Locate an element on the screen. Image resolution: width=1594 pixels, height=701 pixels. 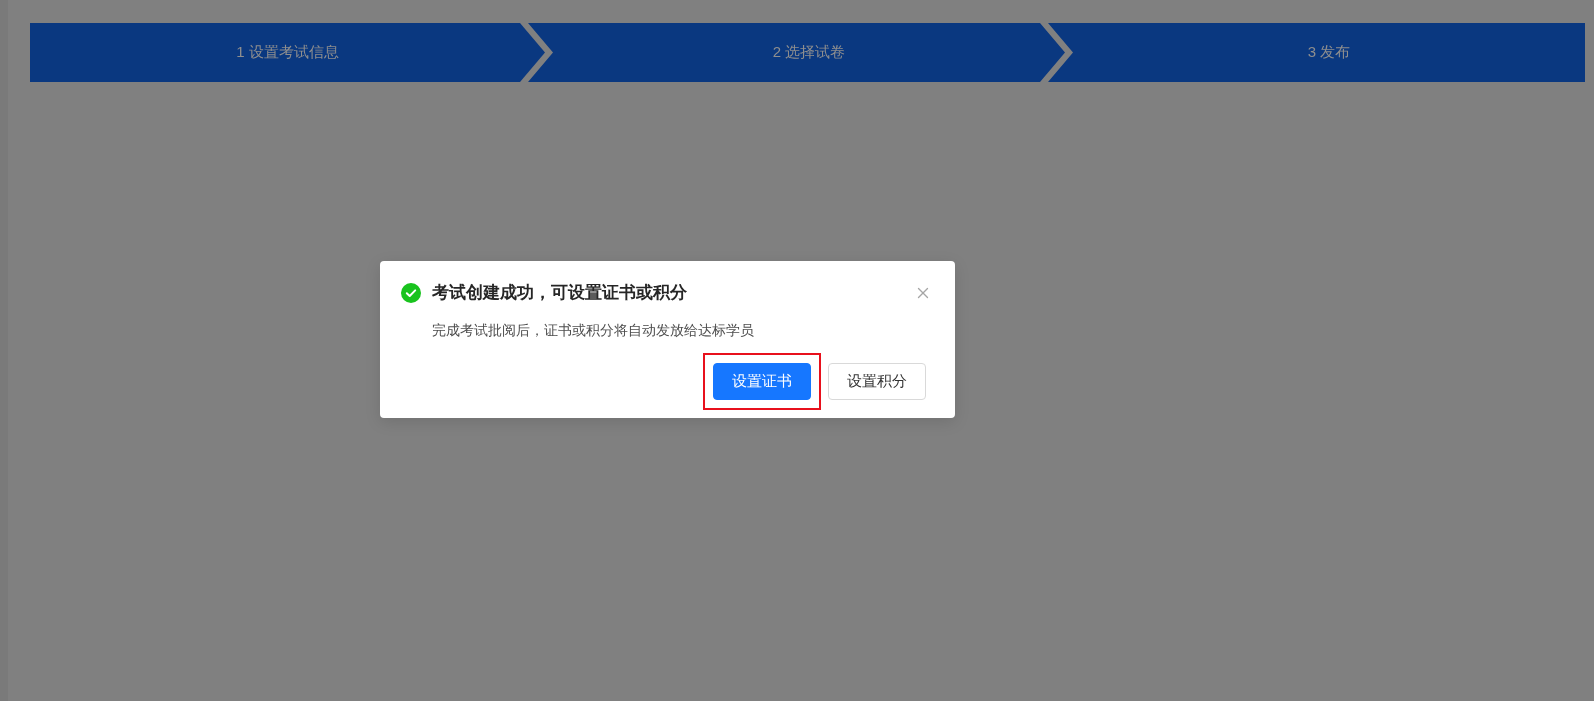
dialog-title: 考试创建成功，可设置证书或积分 is located at coordinates (559, 293).